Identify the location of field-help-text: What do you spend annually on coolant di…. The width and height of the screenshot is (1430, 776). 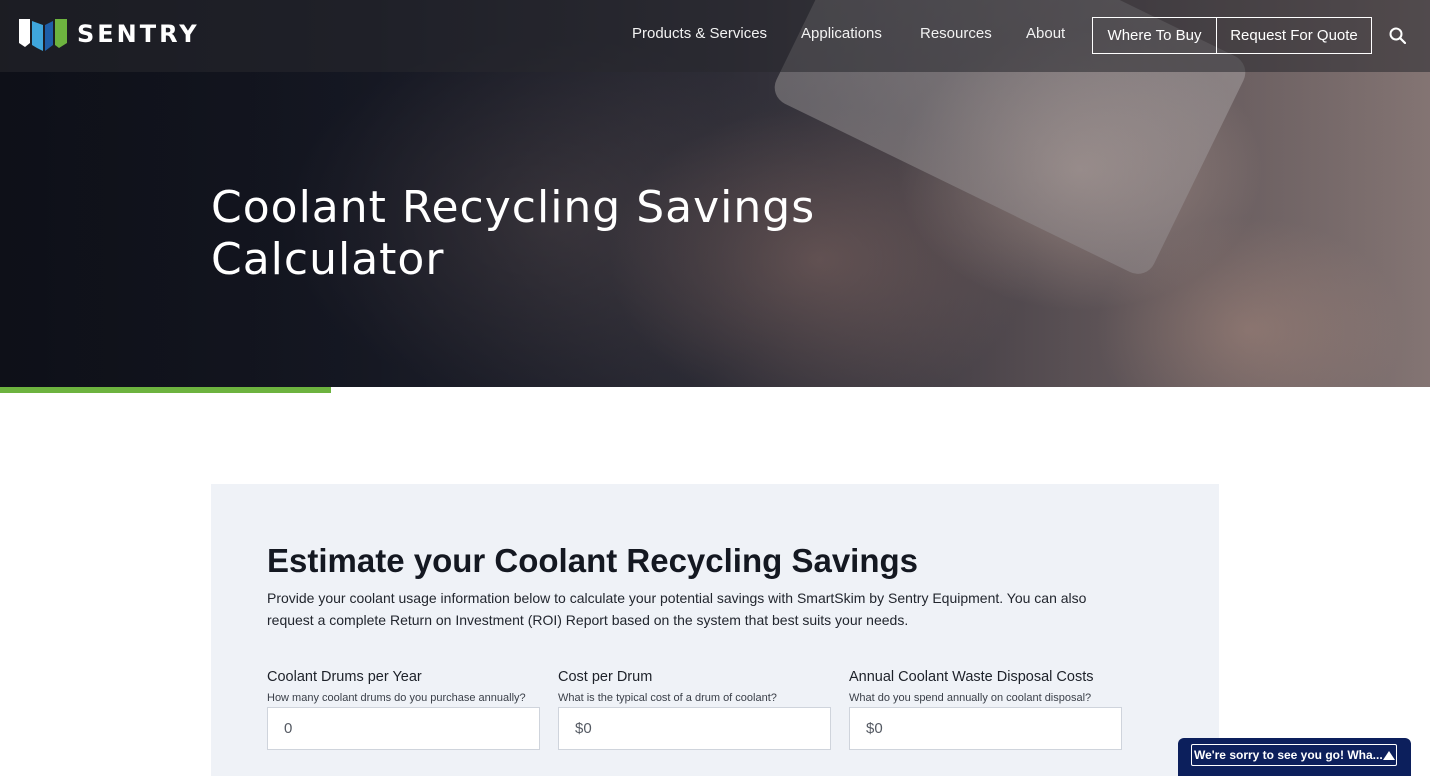
(970, 698).